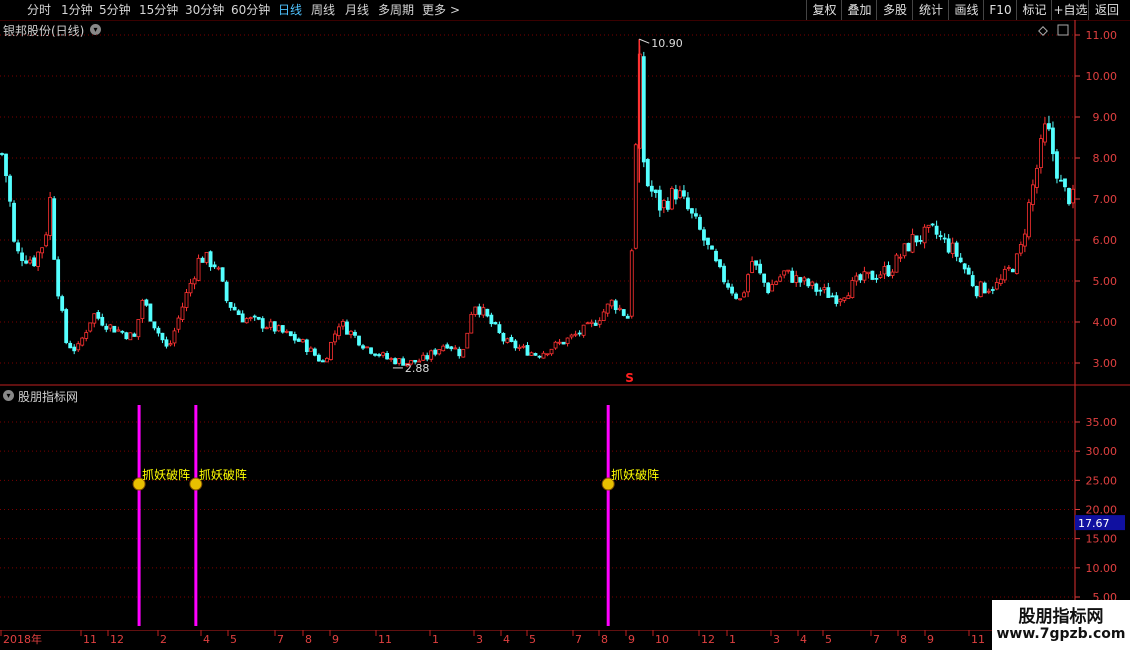  Describe the element at coordinates (250, 10) in the screenshot. I see `period-tab-5: 60分钟` at that location.